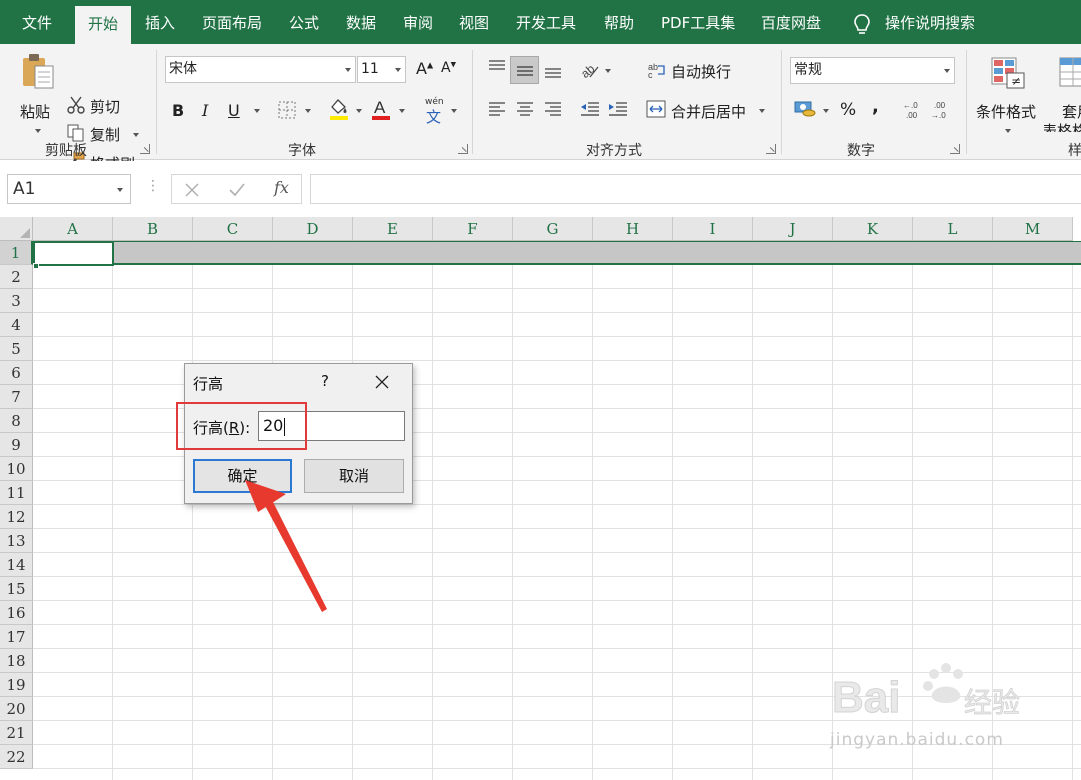 This screenshot has width=1081, height=780. What do you see at coordinates (205, 110) in the screenshot?
I see `italic-button: I` at bounding box center [205, 110].